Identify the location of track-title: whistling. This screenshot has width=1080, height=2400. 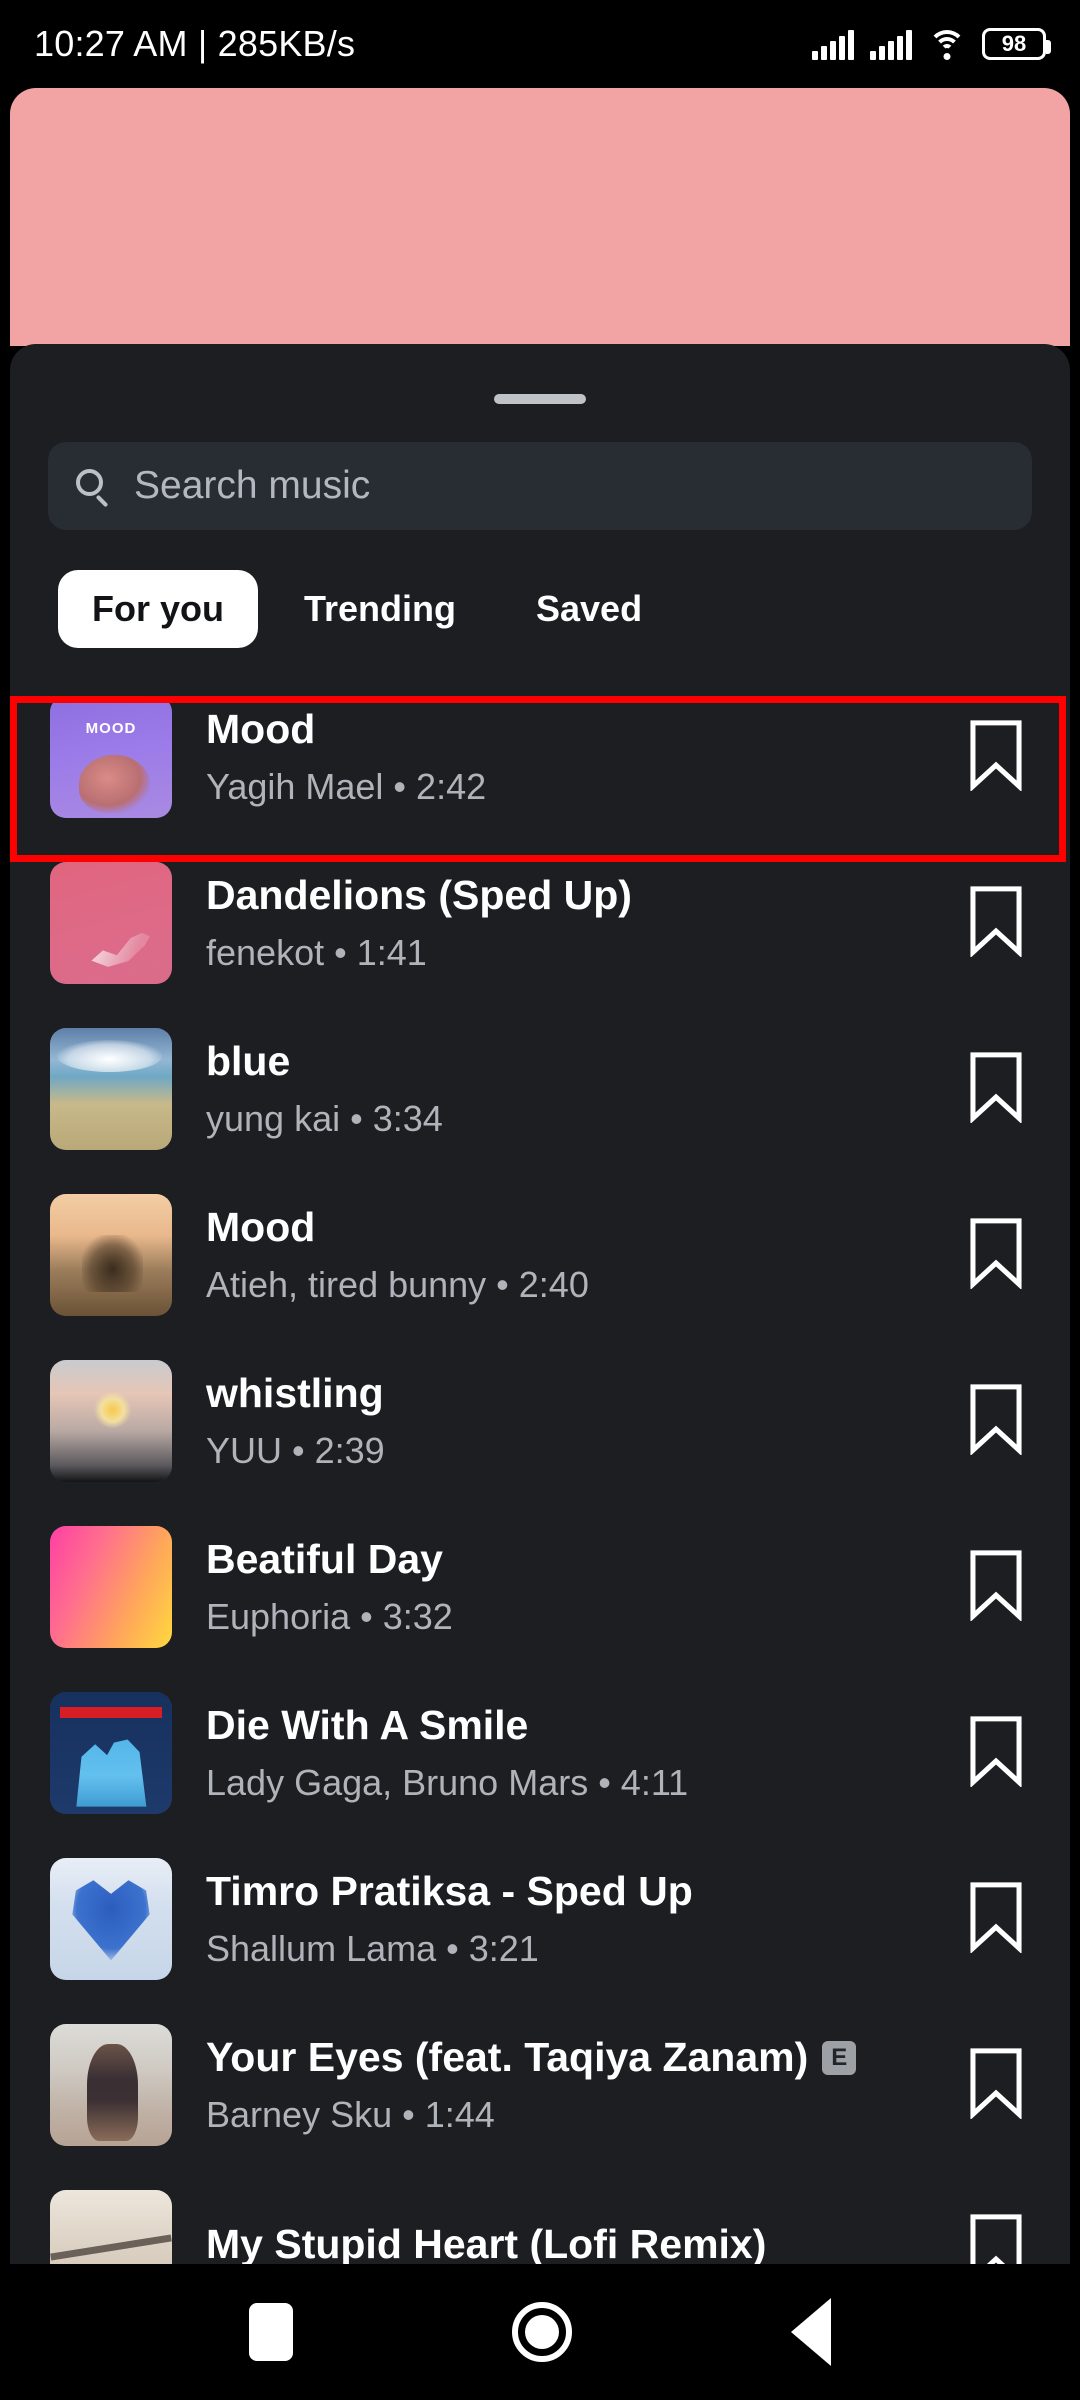
(295, 1393).